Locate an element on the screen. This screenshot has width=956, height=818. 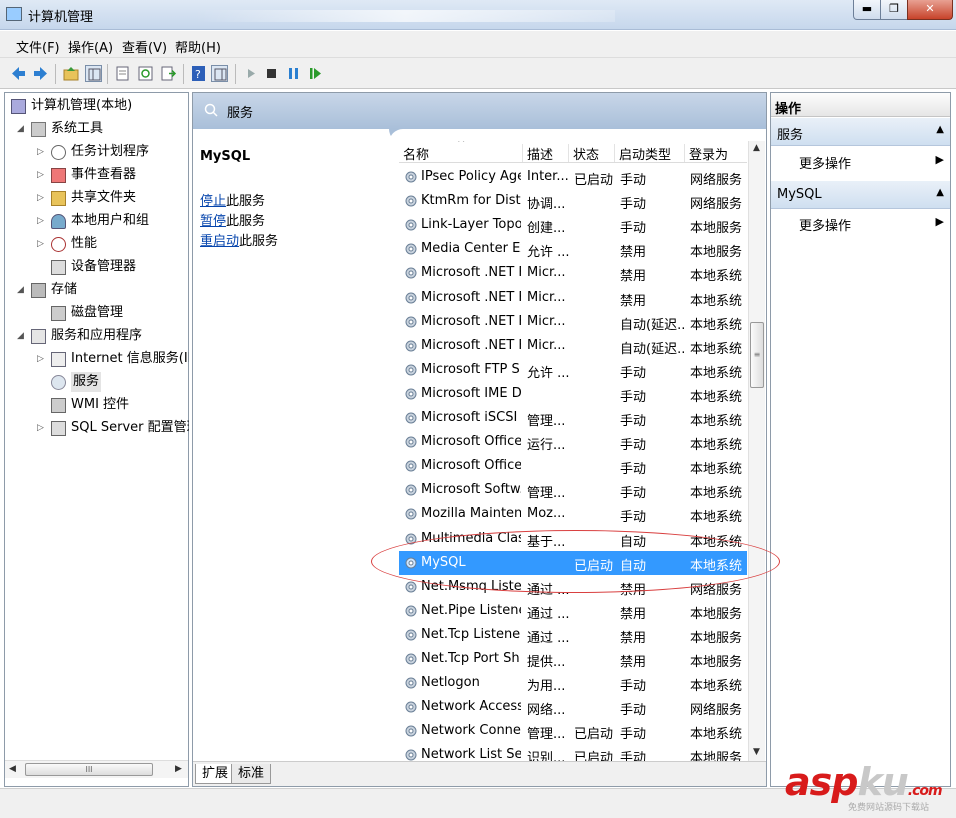
tree-horizontal-scrollbar: ◀ III ▶ is located at coordinates (96, 769).